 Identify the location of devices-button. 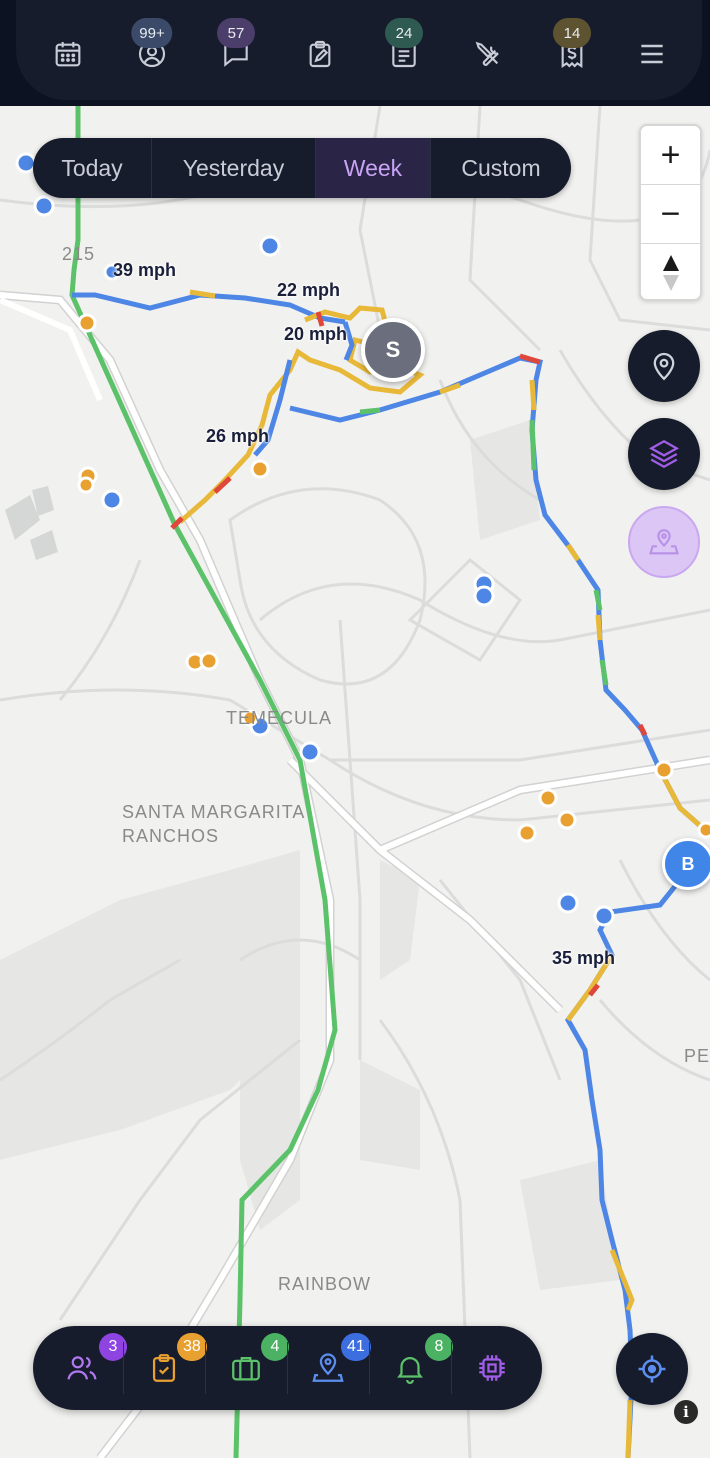
(492, 1368).